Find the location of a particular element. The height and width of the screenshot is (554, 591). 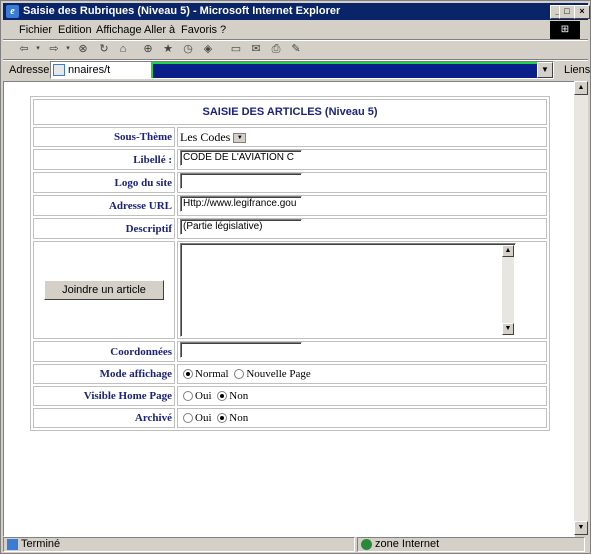

mode-label: Mode affichage is located at coordinates (104, 374).